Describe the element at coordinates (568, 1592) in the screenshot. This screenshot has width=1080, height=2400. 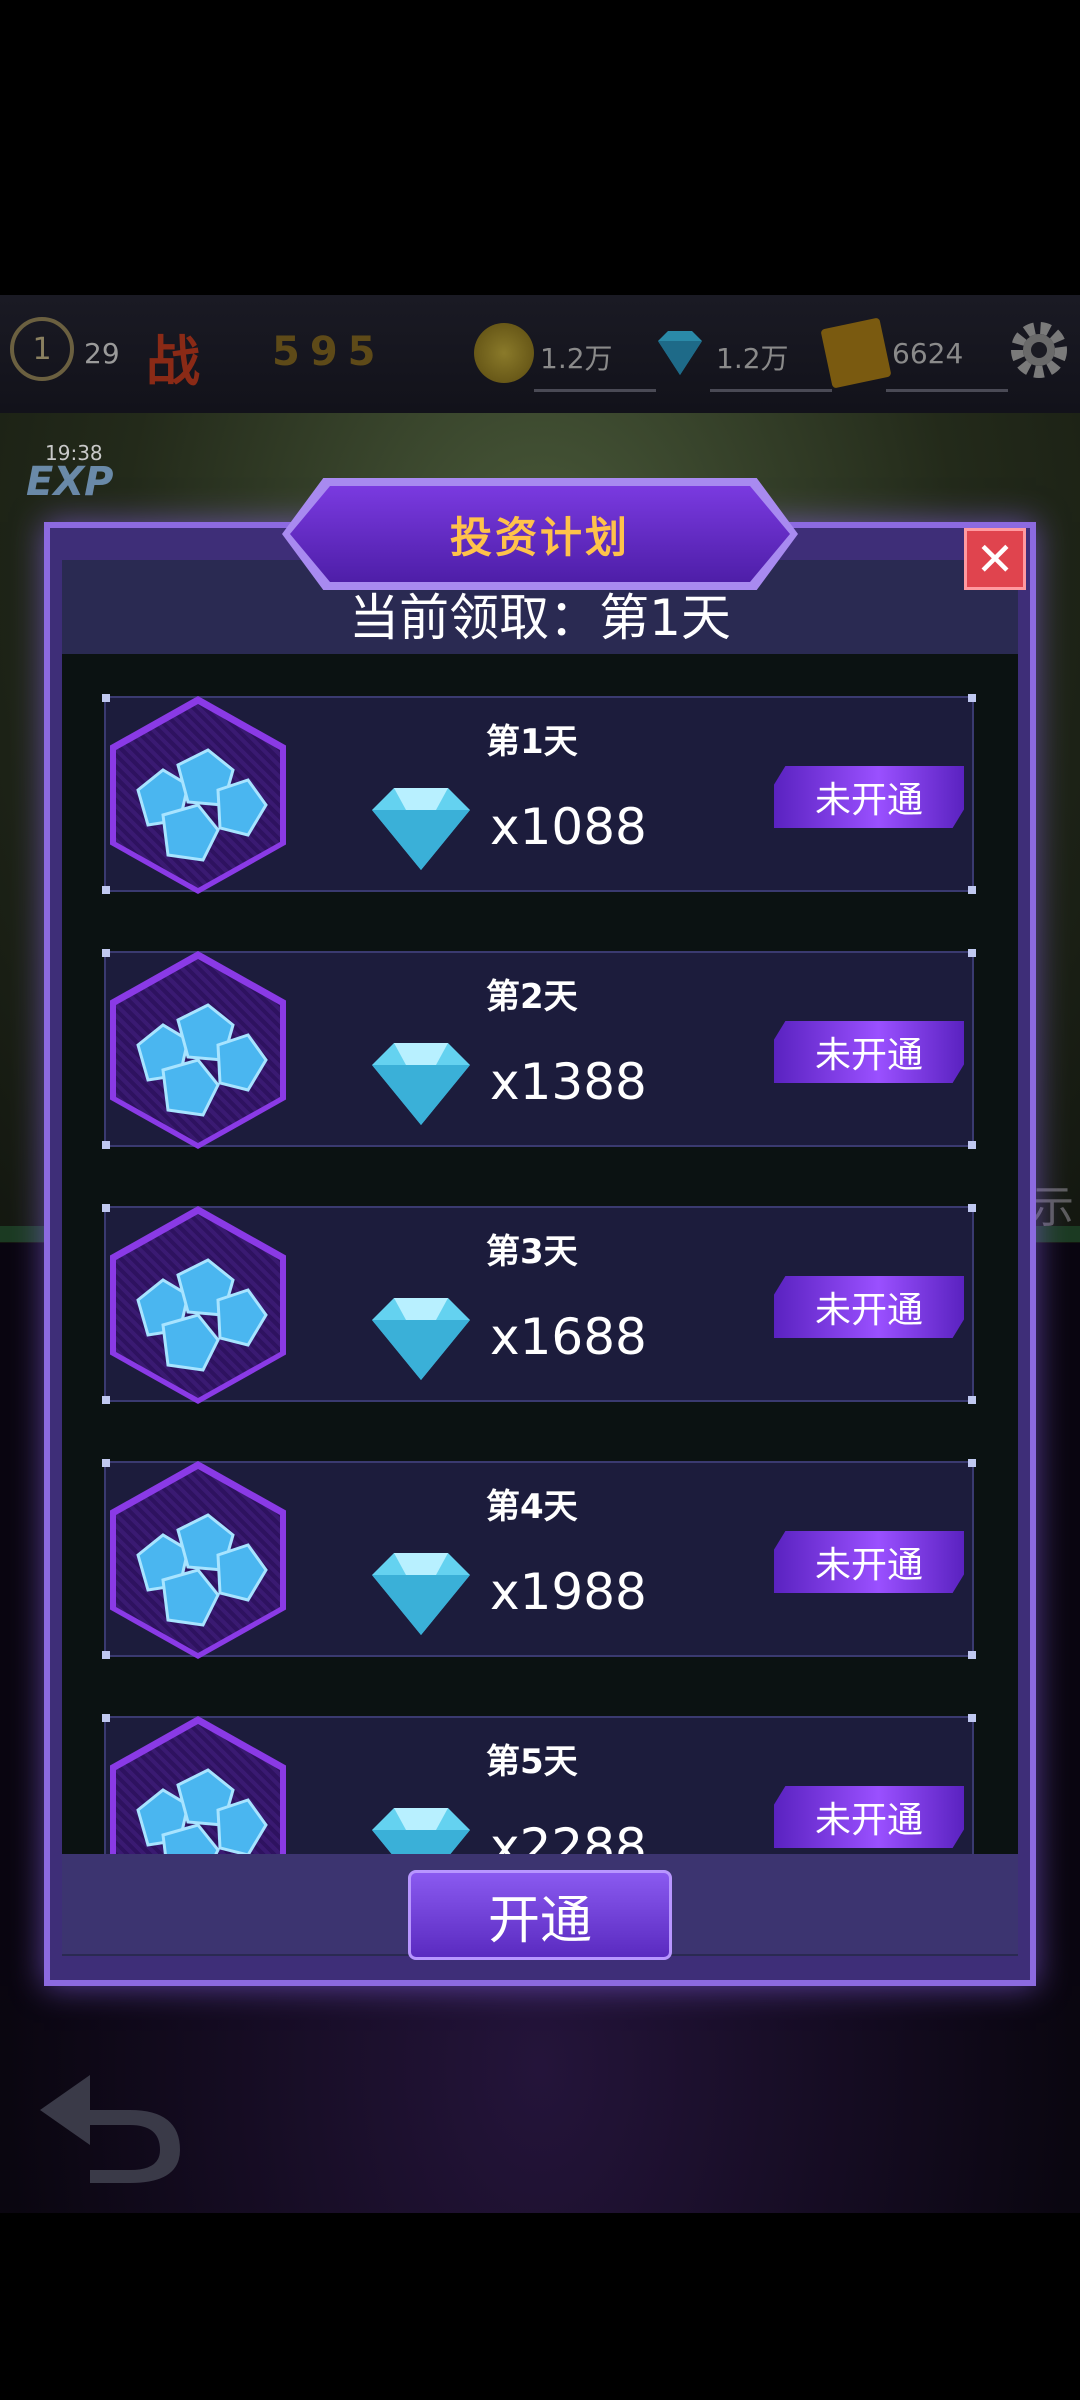
I see `reward-amount: x1988` at that location.